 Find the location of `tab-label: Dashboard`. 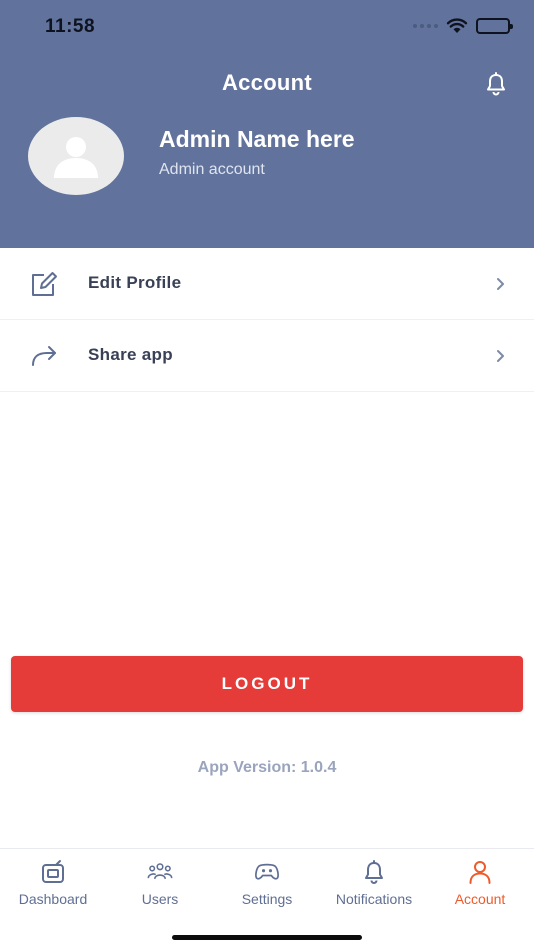

tab-label: Dashboard is located at coordinates (53, 899).